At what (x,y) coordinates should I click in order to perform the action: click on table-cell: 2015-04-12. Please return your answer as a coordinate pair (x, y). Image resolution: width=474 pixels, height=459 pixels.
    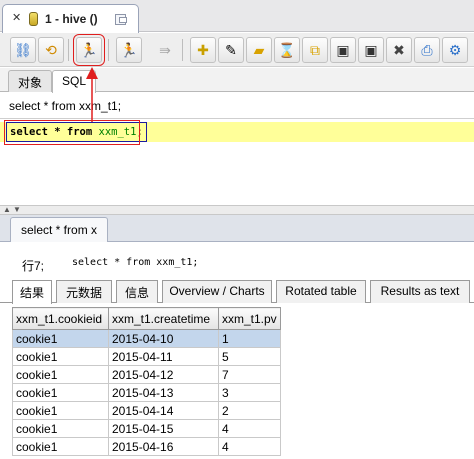
    Looking at the image, I should click on (163, 374).